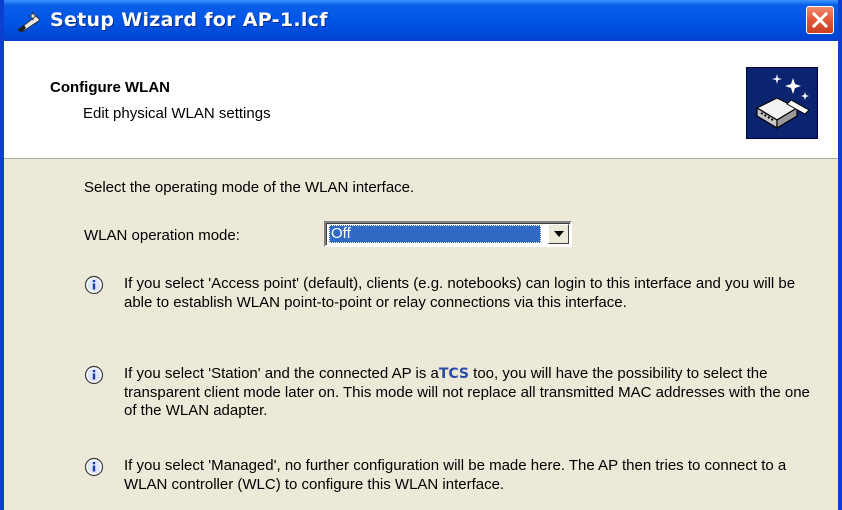 The image size is (842, 510). What do you see at coordinates (177, 113) in the screenshot?
I see `page-subtitle: Edit physical WLAN settings` at bounding box center [177, 113].